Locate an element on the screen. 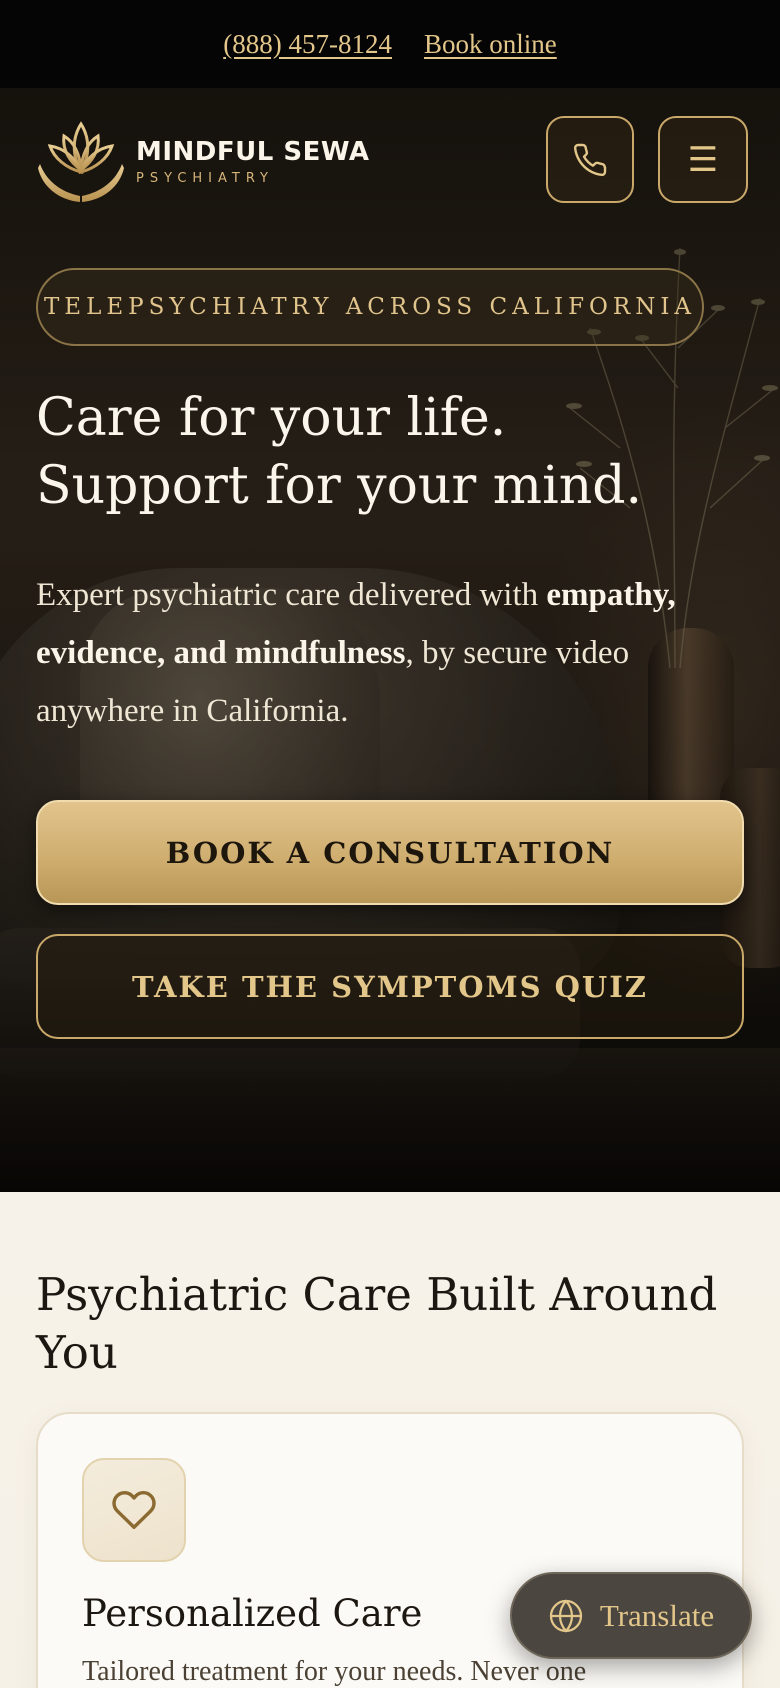 This screenshot has width=780, height=1688. brand-logo: MINDFUL SEWA PSYCHIATRY is located at coordinates (203, 161).